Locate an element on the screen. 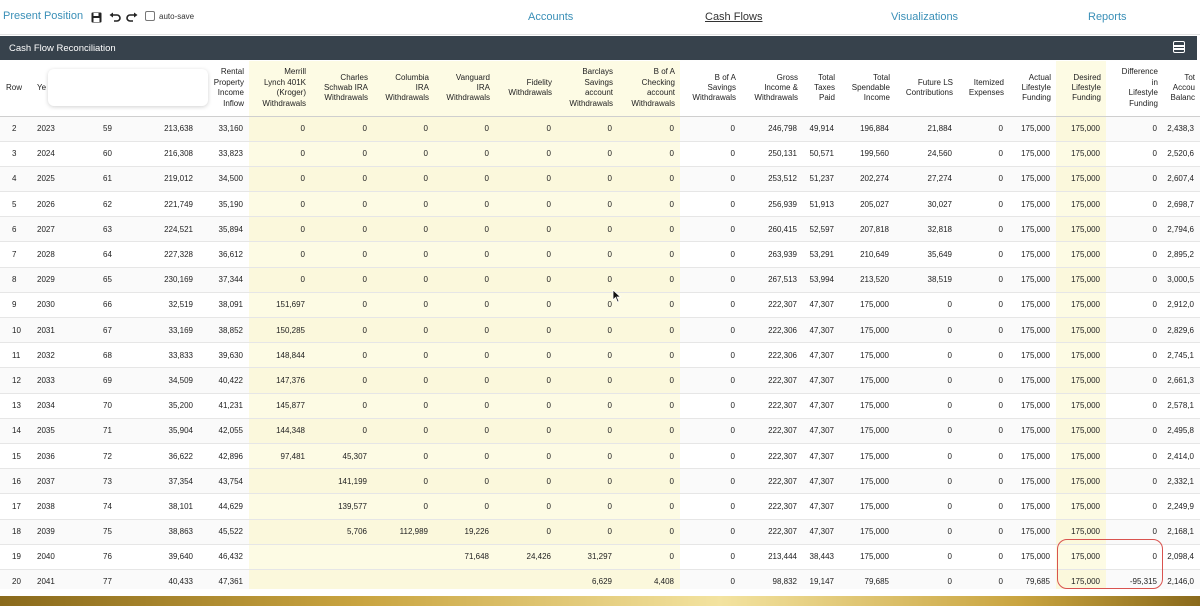 This screenshot has width=1200, height=606. cell-gross-income: 253,512 is located at coordinates (772, 179).